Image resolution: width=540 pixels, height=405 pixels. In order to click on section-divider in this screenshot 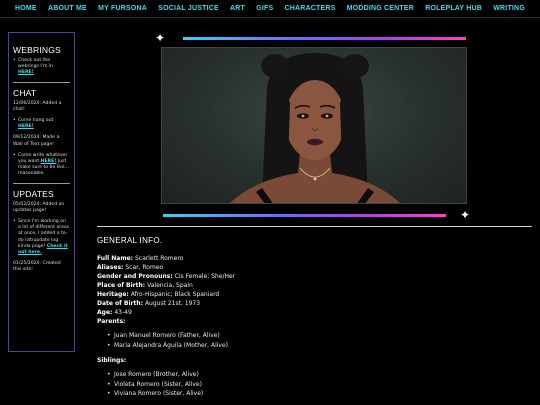, I will do `click(314, 226)`.